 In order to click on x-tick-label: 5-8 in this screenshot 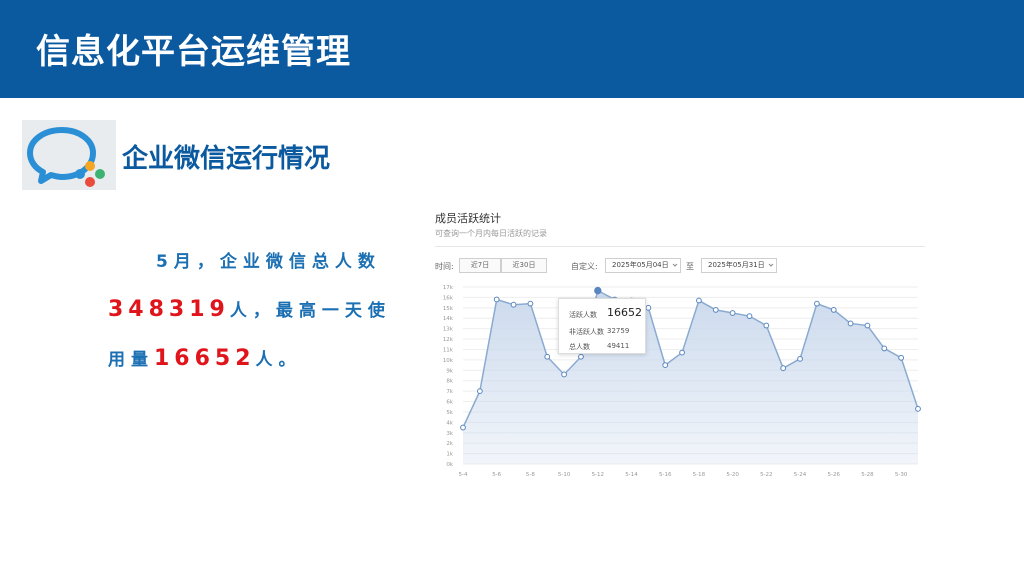, I will do `click(530, 475)`.